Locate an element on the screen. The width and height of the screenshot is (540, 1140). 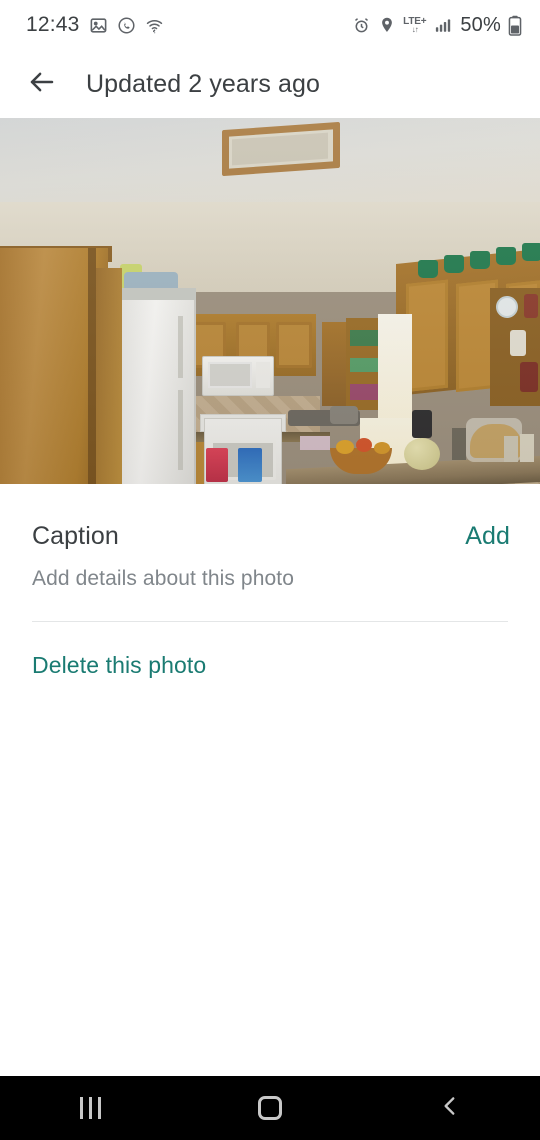
caption-label: Caption is located at coordinates (75, 536).